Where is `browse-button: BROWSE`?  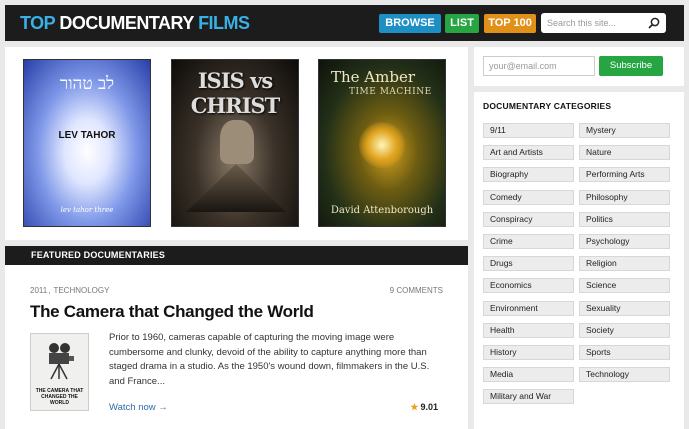
browse-button: BROWSE is located at coordinates (410, 23).